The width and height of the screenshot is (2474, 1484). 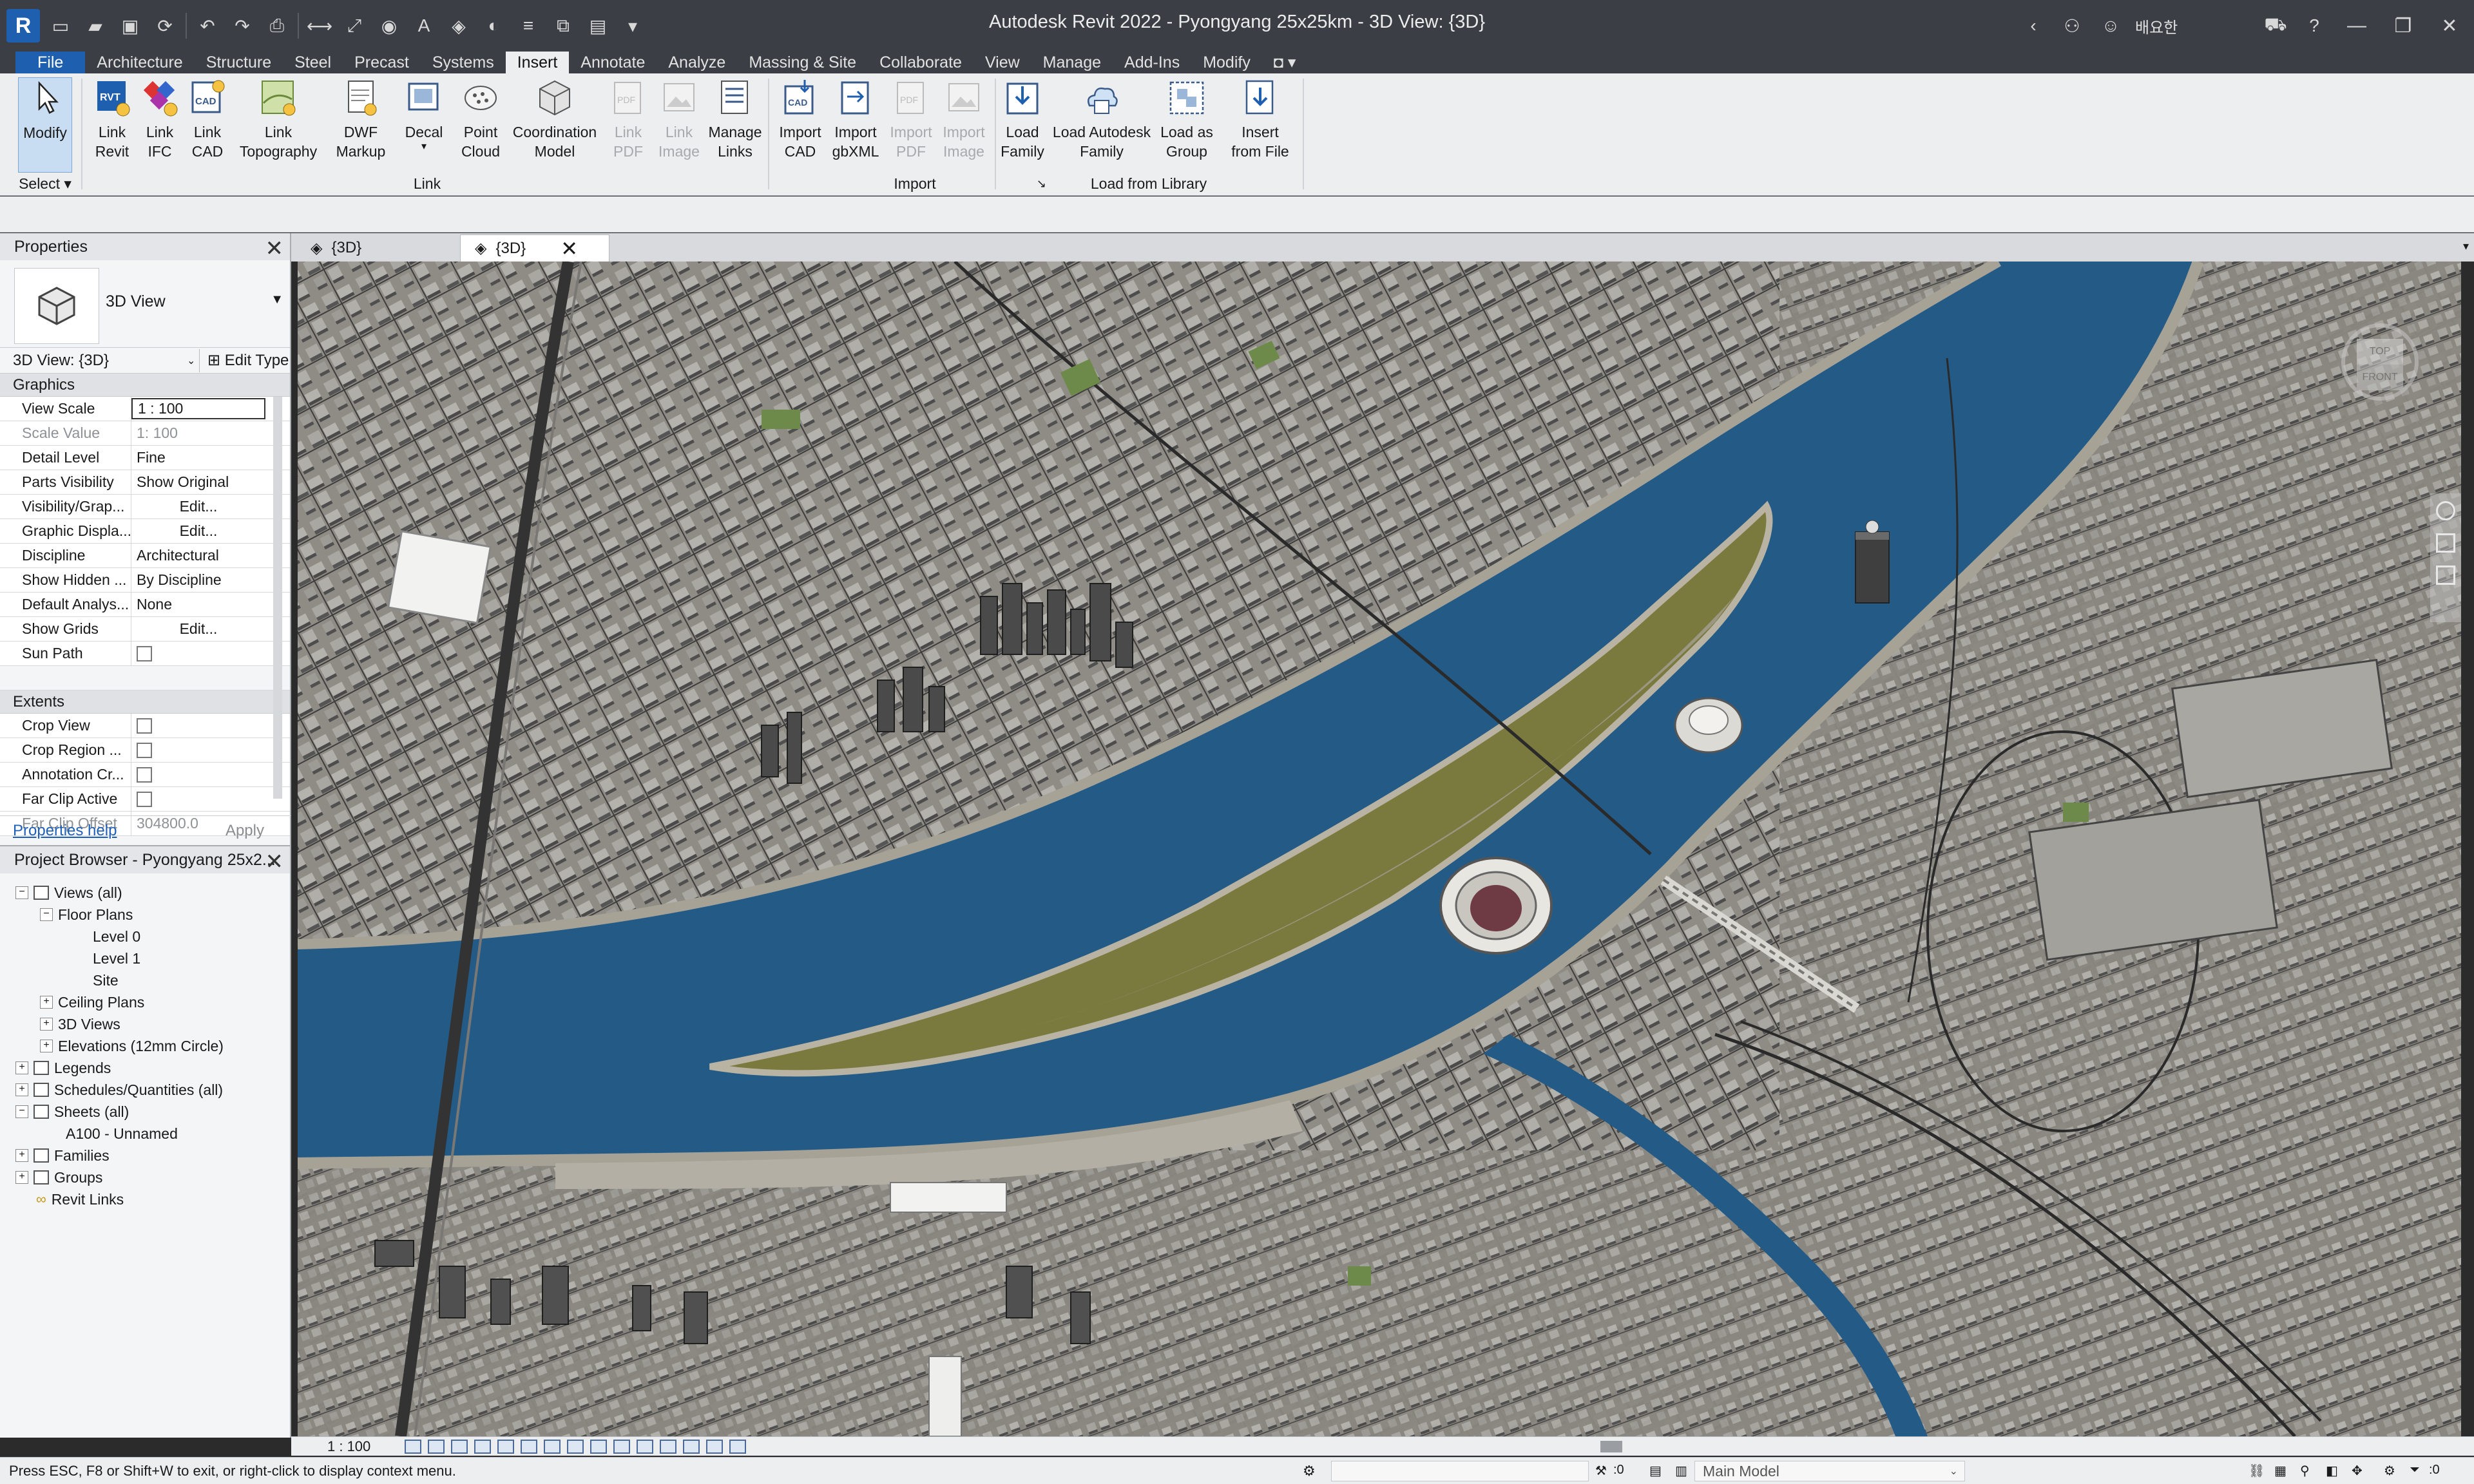 What do you see at coordinates (598, 26) in the screenshot?
I see `switch-windows-icon: ▤` at bounding box center [598, 26].